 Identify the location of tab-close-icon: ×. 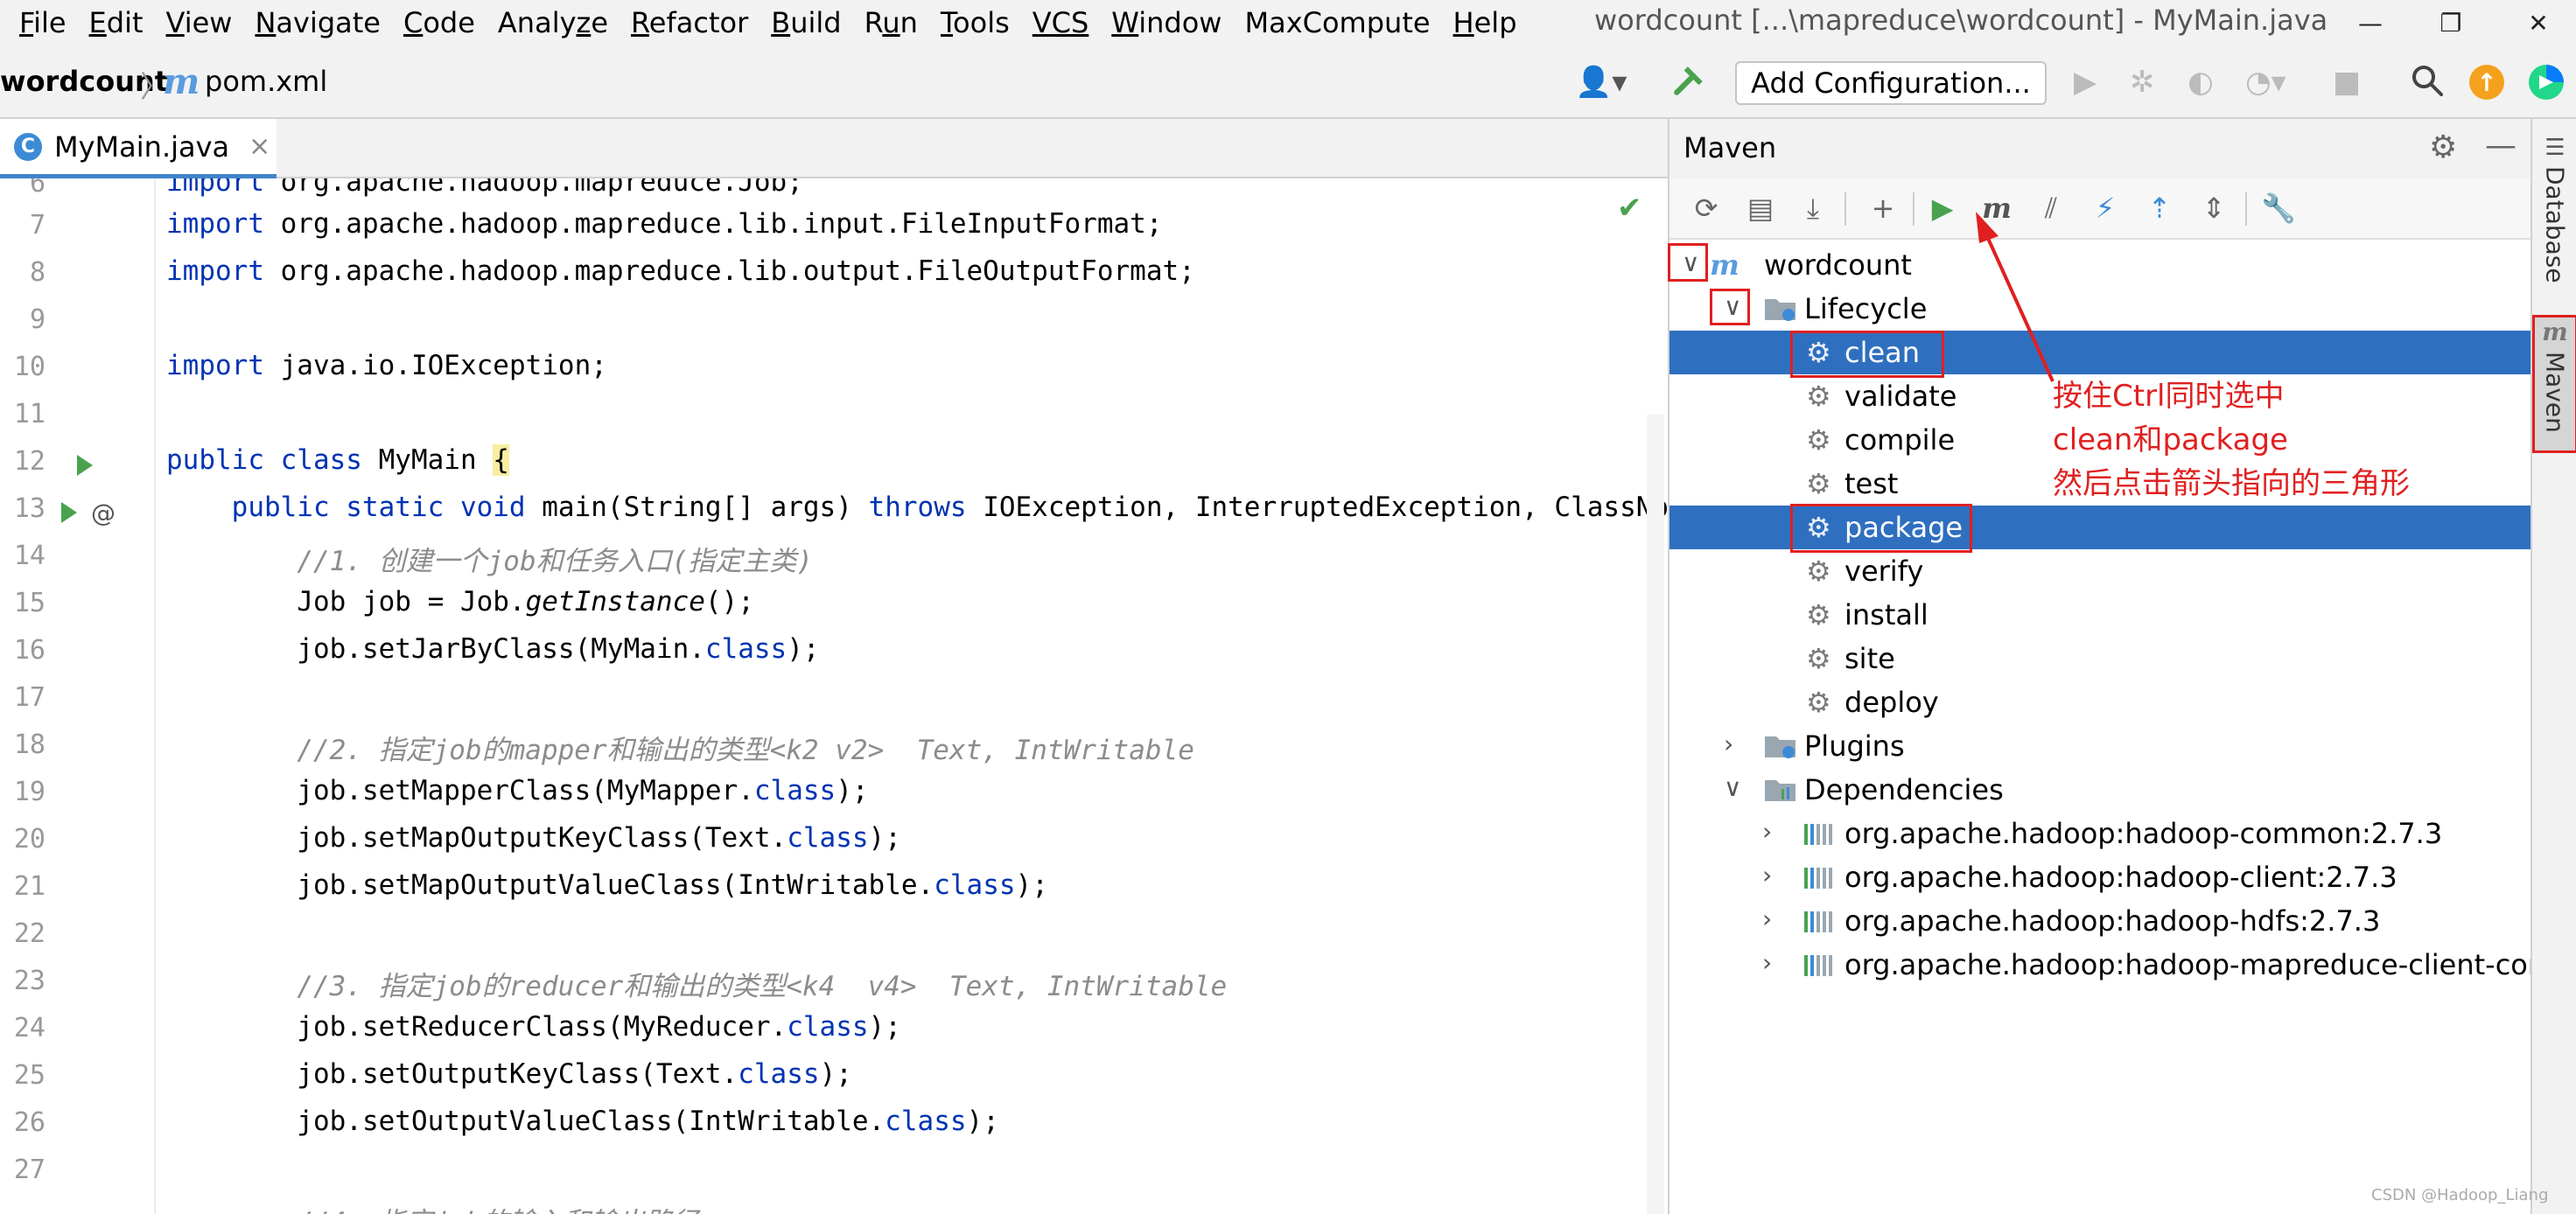
(259, 146).